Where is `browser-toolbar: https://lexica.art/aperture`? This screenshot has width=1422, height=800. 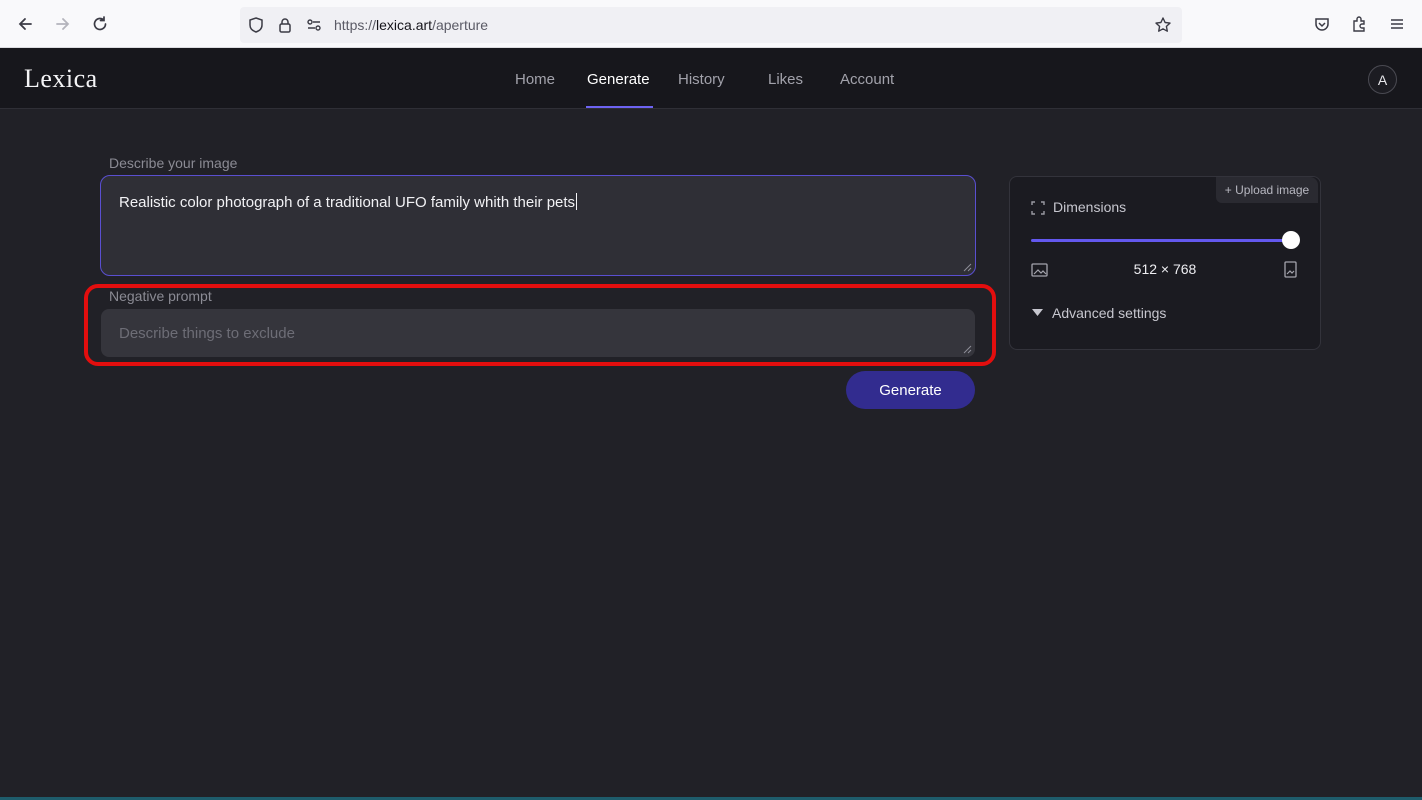 browser-toolbar: https://lexica.art/aperture is located at coordinates (711, 24).